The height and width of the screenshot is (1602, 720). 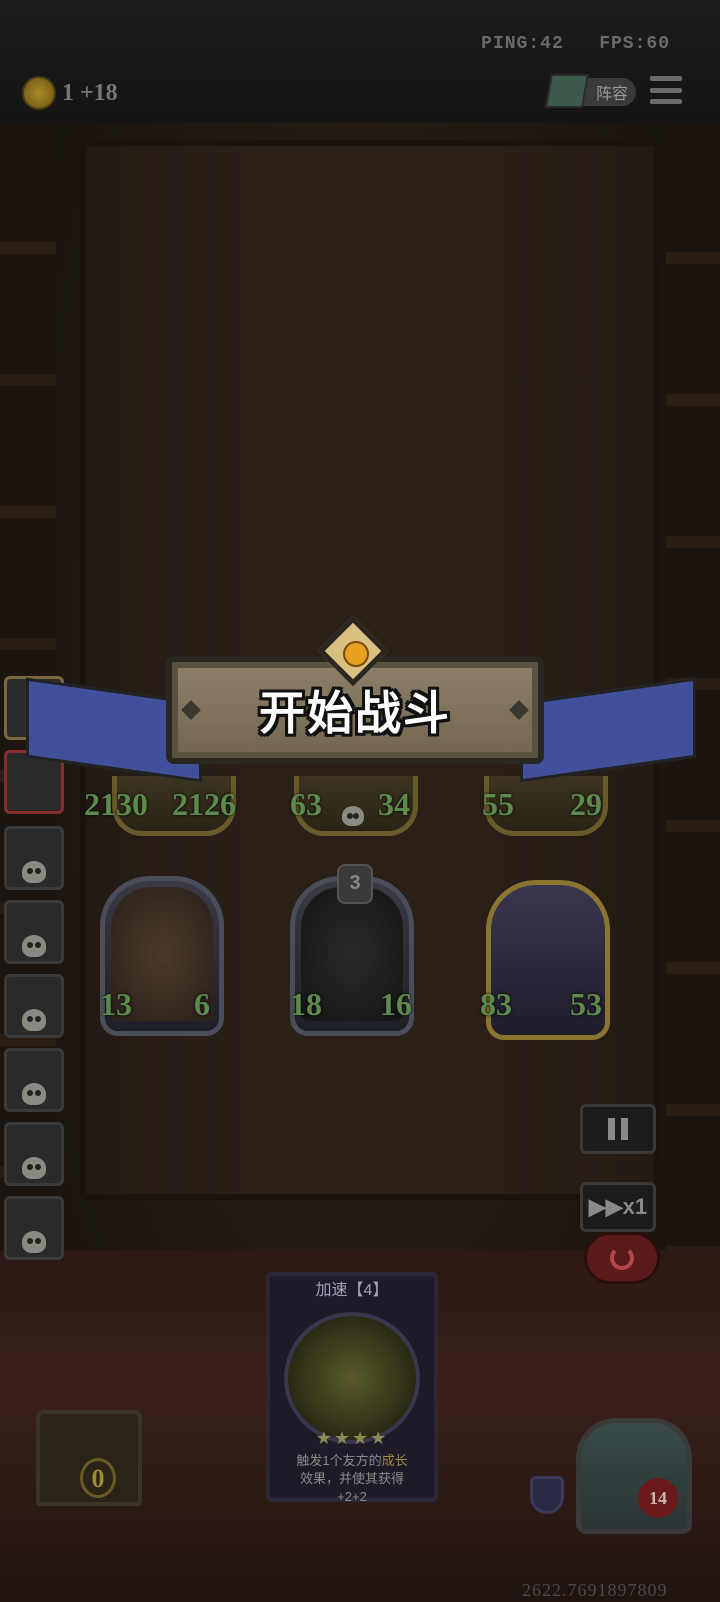 What do you see at coordinates (586, 804) in the screenshot?
I see `enemy-3-health: 29` at bounding box center [586, 804].